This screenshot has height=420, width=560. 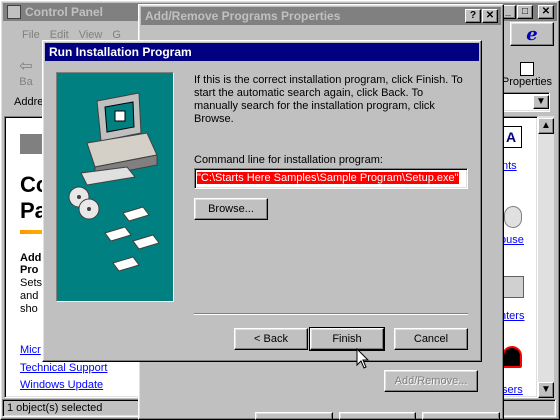 I want to click on address-dropdown-button: ▼, so click(x=541, y=102).